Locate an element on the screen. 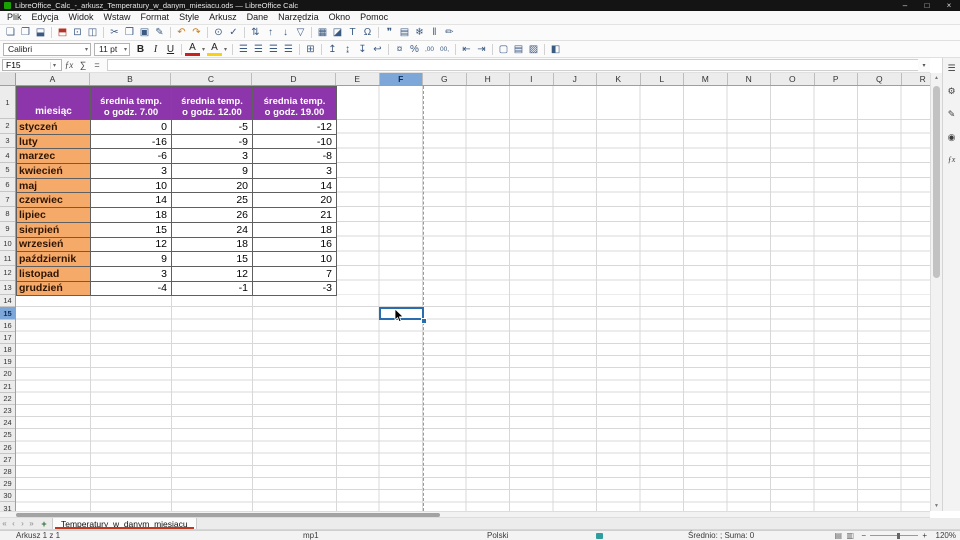  conditional-formatting-icon: ◧ is located at coordinates (555, 49).